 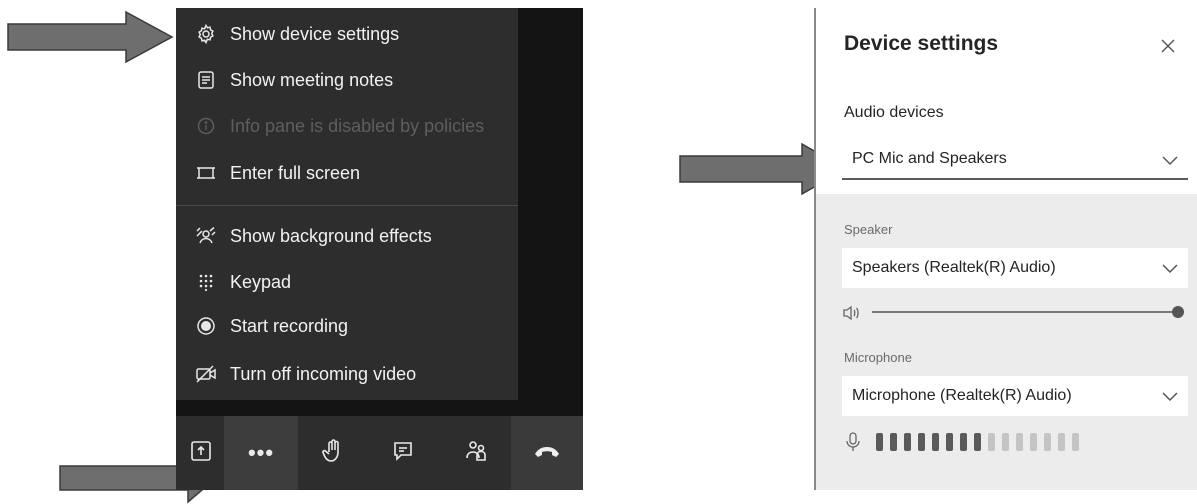 What do you see at coordinates (206, 173) in the screenshot?
I see `fullscreen-icon` at bounding box center [206, 173].